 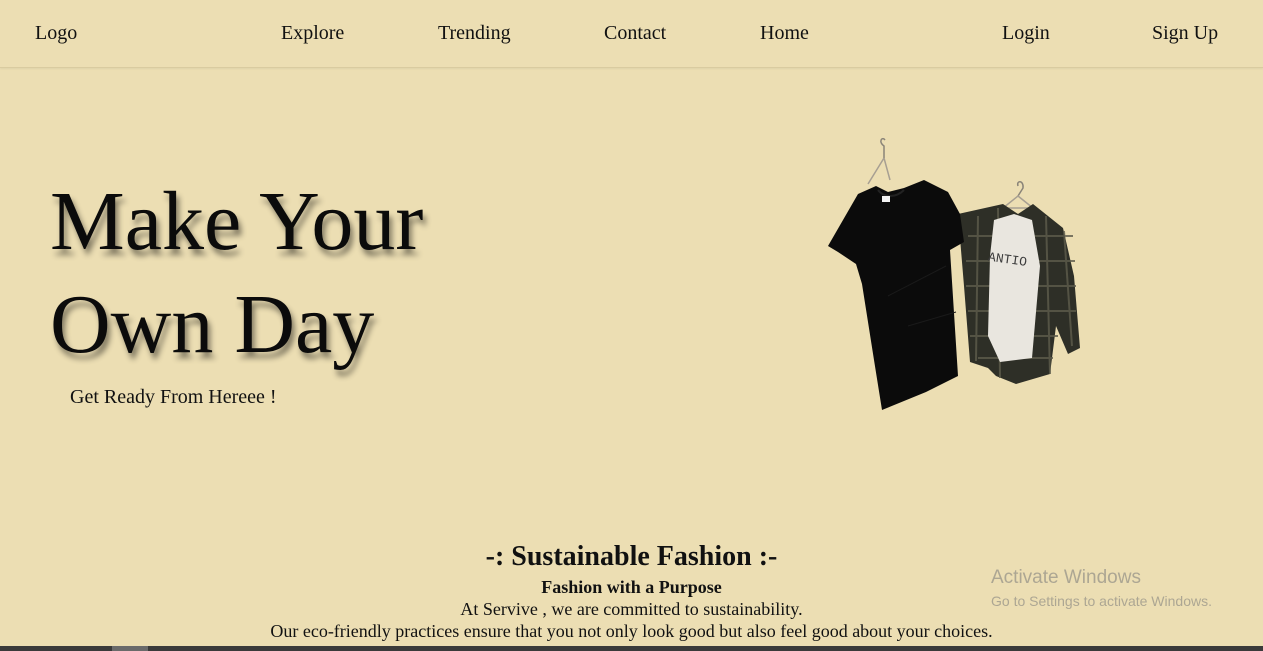 I want to click on nav-link-trending: Trending, so click(x=474, y=33).